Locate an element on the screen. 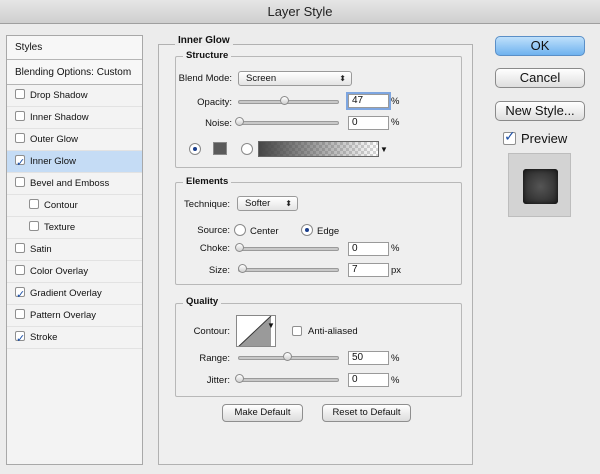 Image resolution: width=600 pixels, height=474 pixels. jitter-slider is located at coordinates (287, 378).